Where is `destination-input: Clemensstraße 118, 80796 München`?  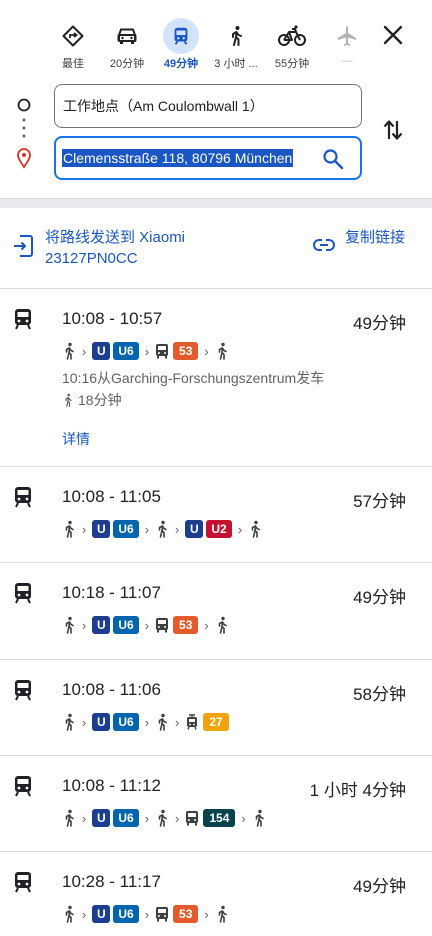 destination-input: Clemensstraße 118, 80796 München is located at coordinates (208, 158).